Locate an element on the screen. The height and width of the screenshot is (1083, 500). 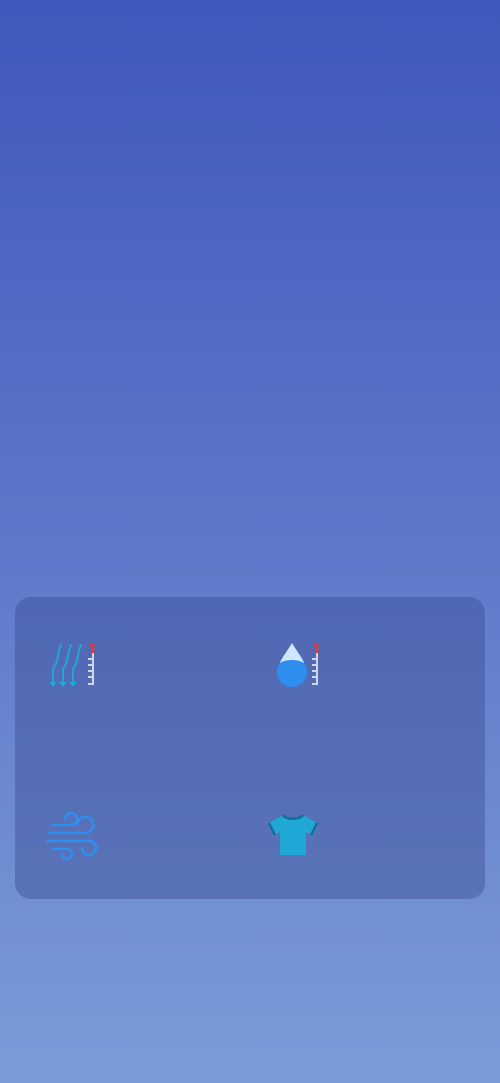
wind-item is located at coordinates (75, 837).